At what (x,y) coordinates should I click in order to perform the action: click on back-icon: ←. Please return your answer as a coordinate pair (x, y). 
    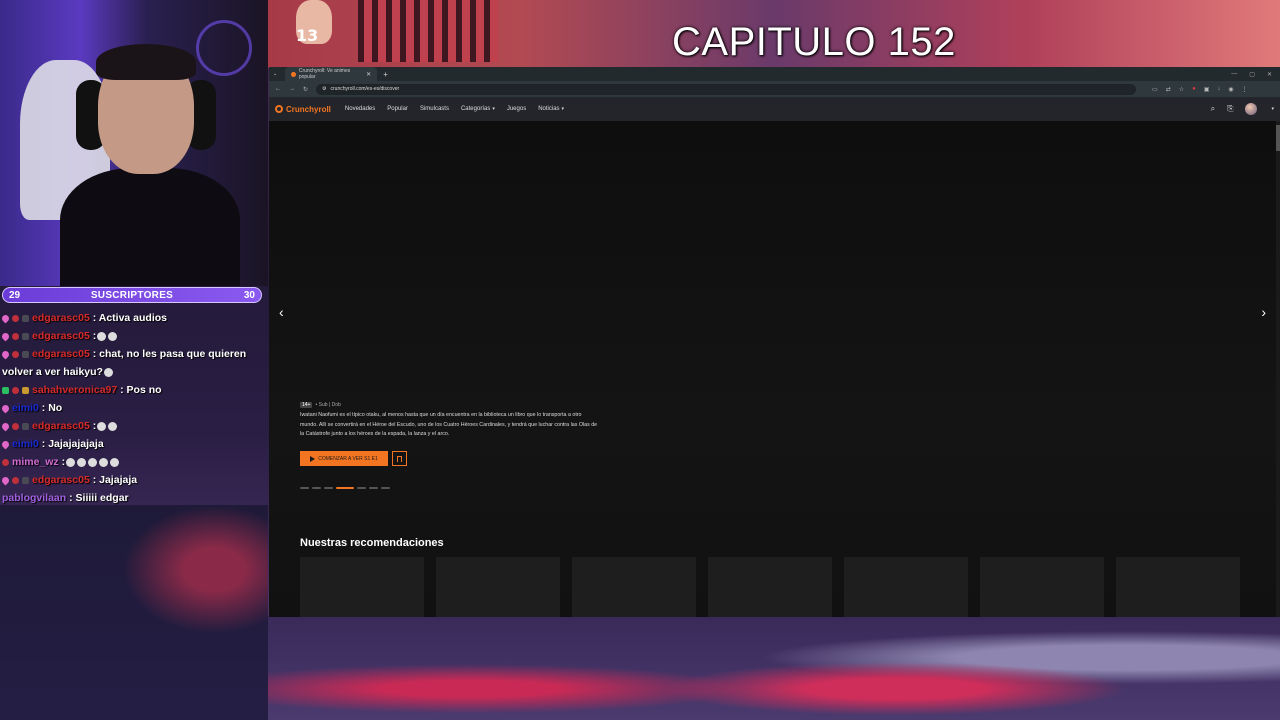
    Looking at the image, I should click on (278, 89).